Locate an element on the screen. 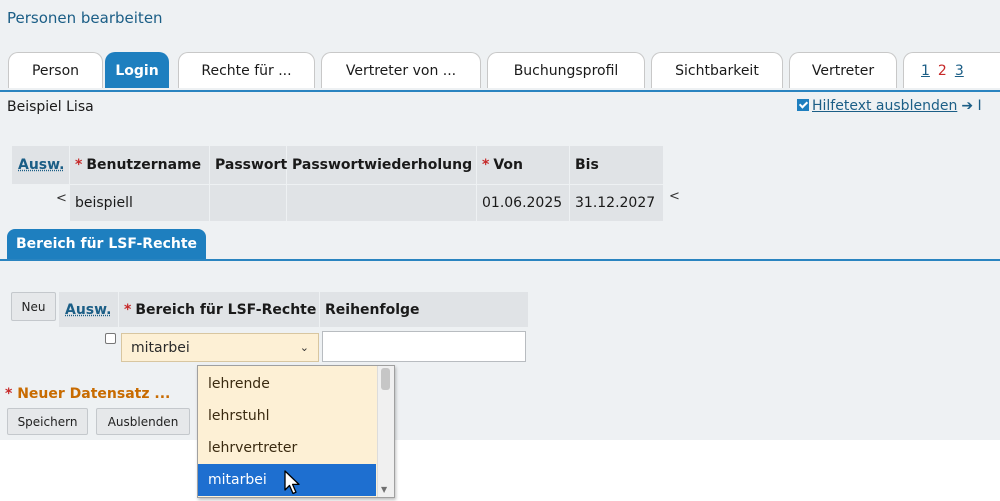 This screenshot has width=1000, height=501. bereich-select-value: mitarbei is located at coordinates (160, 347).